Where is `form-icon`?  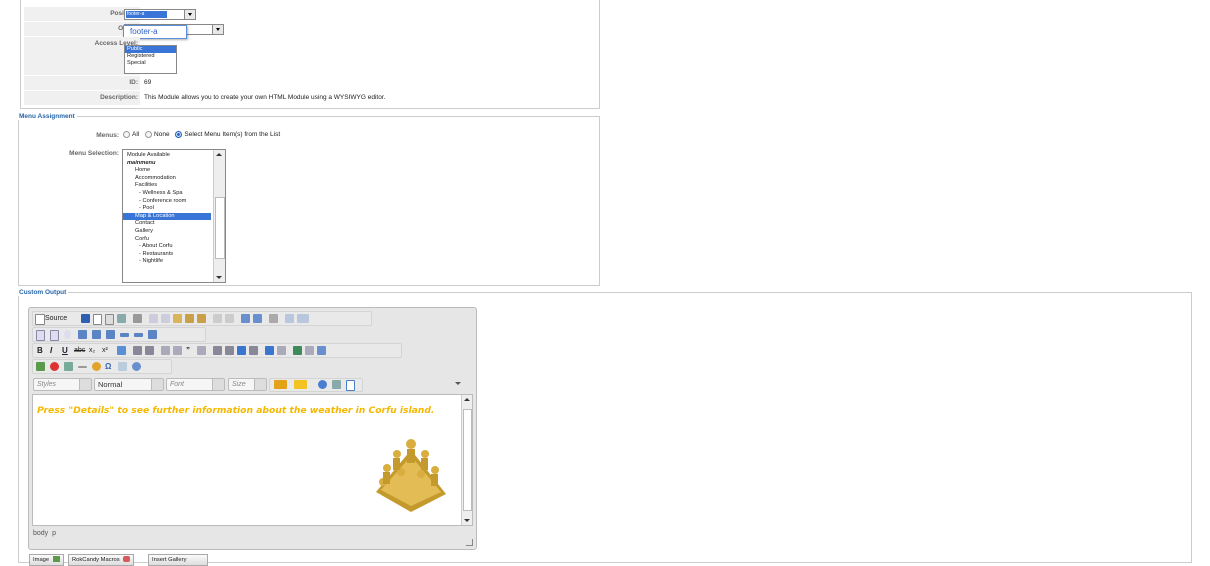 form-icon is located at coordinates (40, 335).